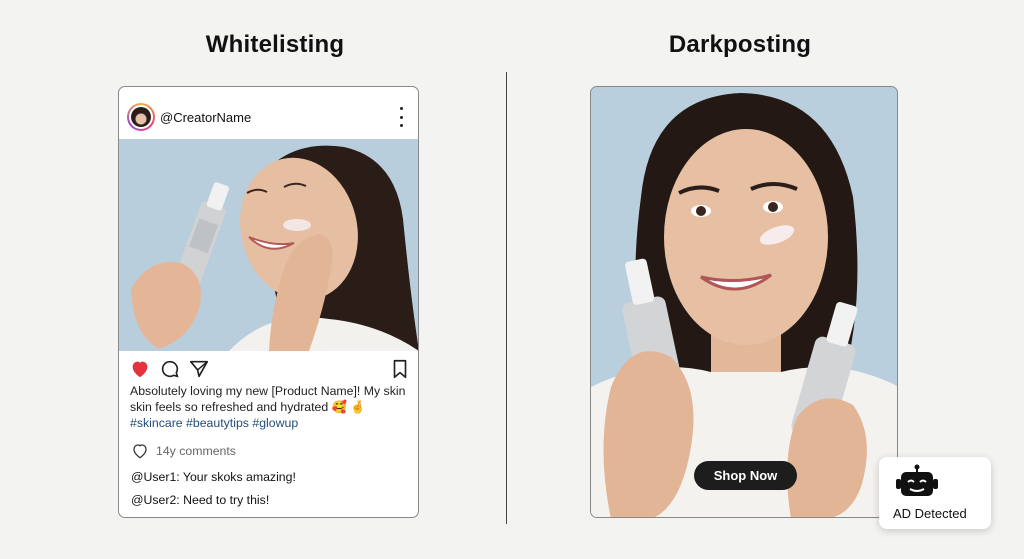  What do you see at coordinates (140, 451) in the screenshot?
I see `heart-outline-icon` at bounding box center [140, 451].